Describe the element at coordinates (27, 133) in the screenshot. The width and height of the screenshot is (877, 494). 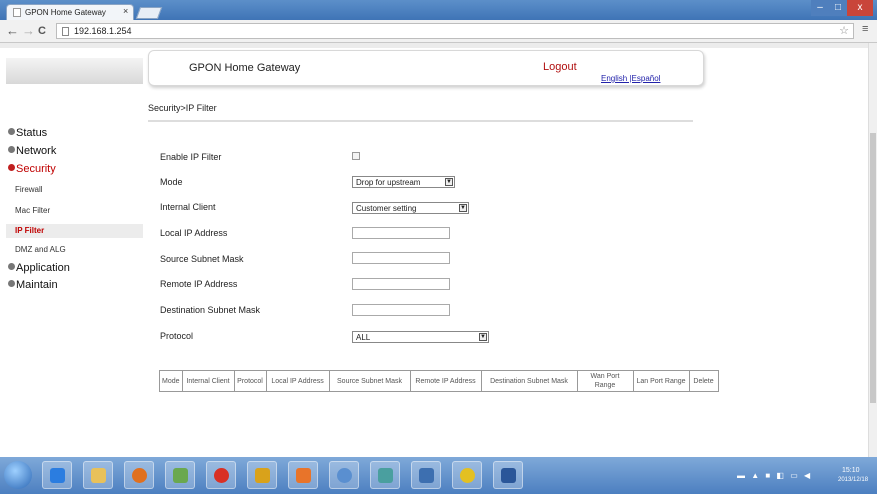
I see `nav-status: Status` at that location.